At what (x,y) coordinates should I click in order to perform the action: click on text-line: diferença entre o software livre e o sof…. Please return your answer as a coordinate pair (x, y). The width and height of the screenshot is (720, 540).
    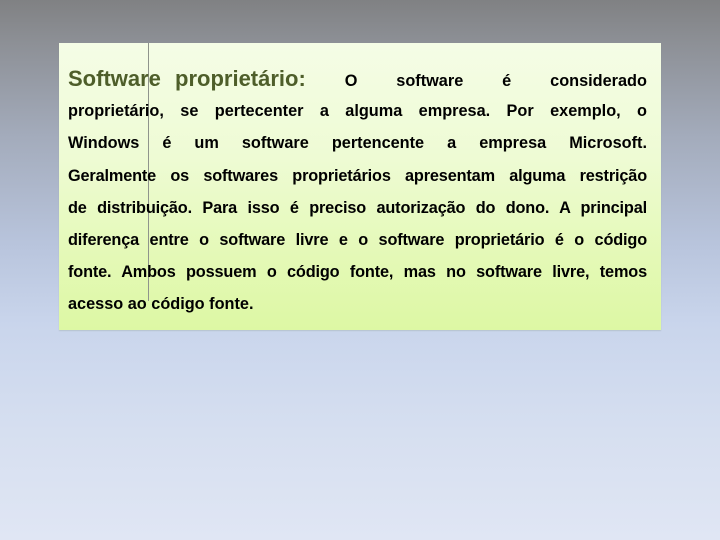
    Looking at the image, I should click on (357, 240).